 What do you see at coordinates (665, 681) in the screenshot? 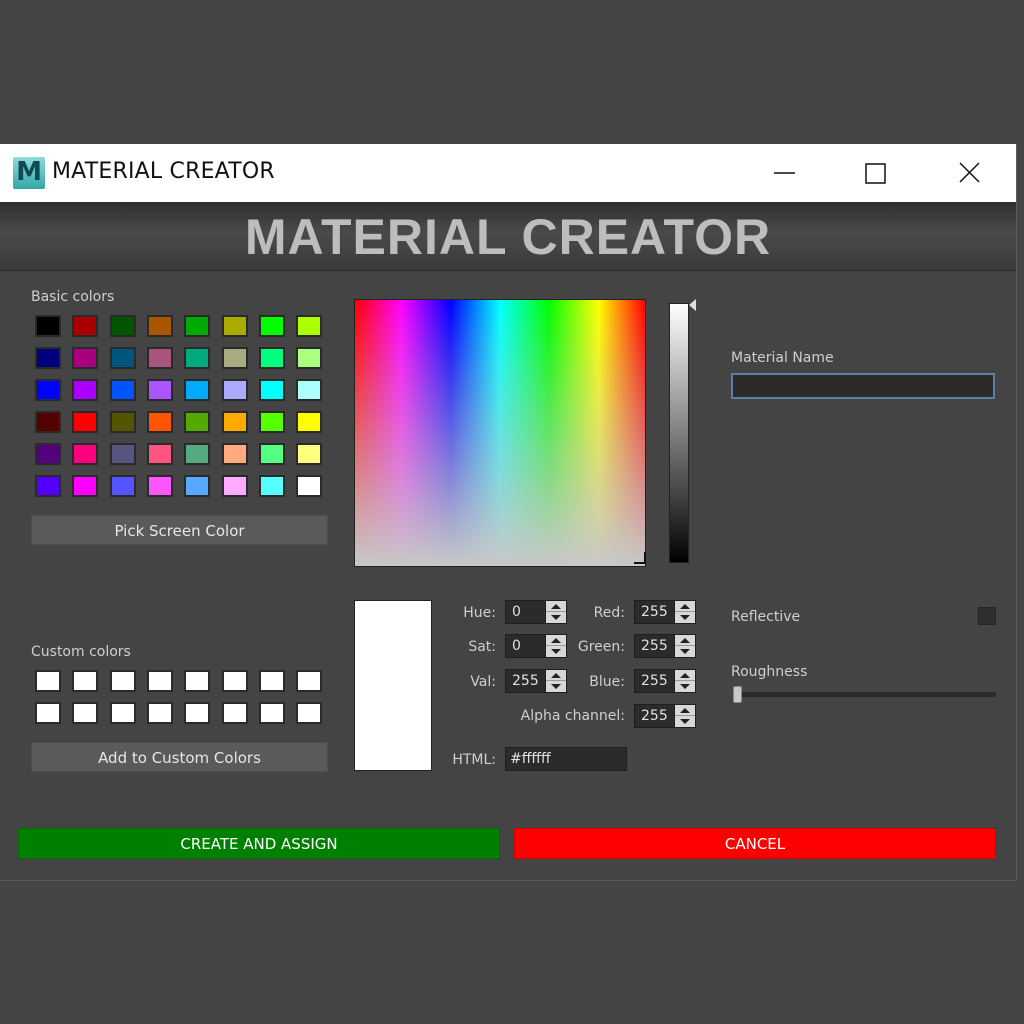
I see `blue-spinbox` at bounding box center [665, 681].